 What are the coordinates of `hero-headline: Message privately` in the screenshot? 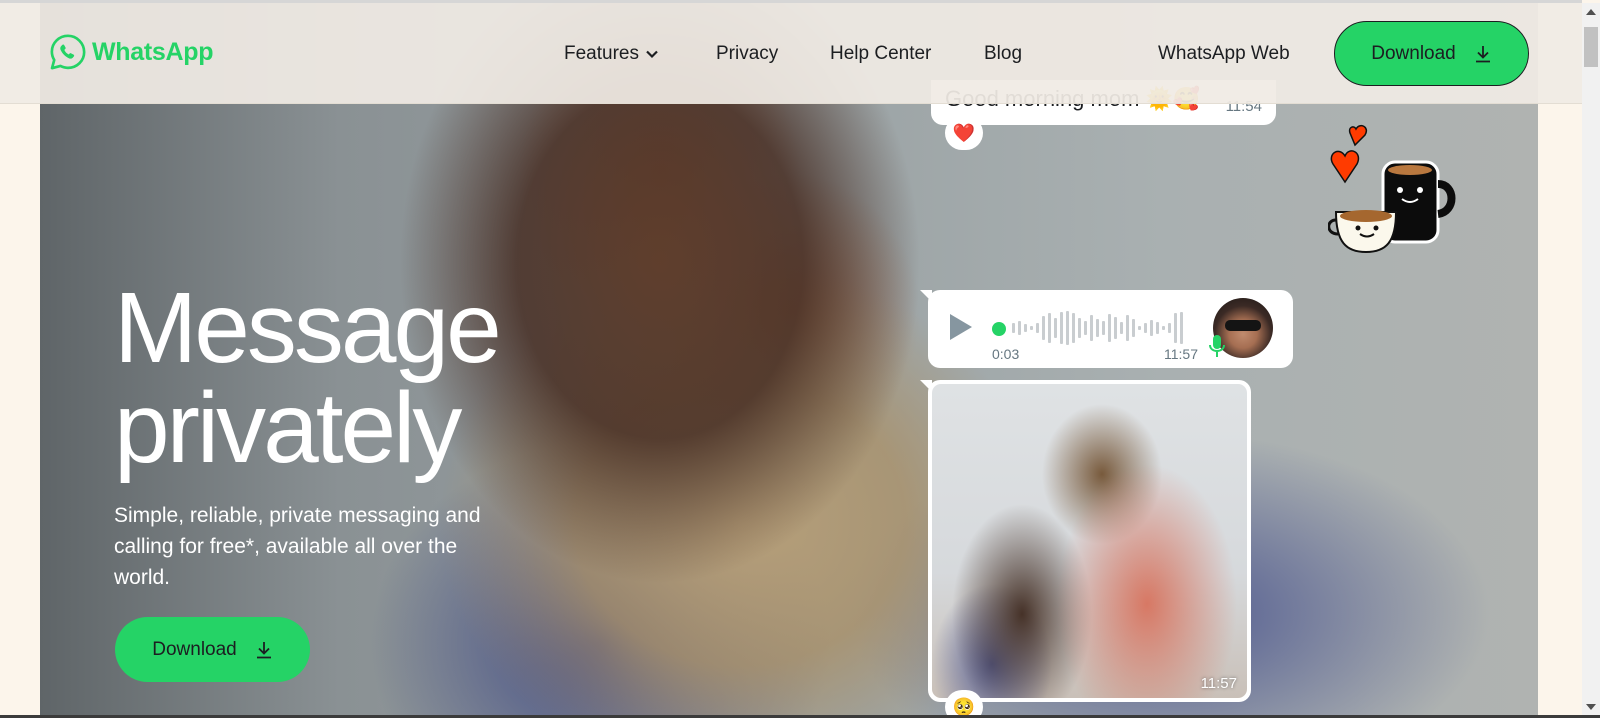 It's located at (308, 378).